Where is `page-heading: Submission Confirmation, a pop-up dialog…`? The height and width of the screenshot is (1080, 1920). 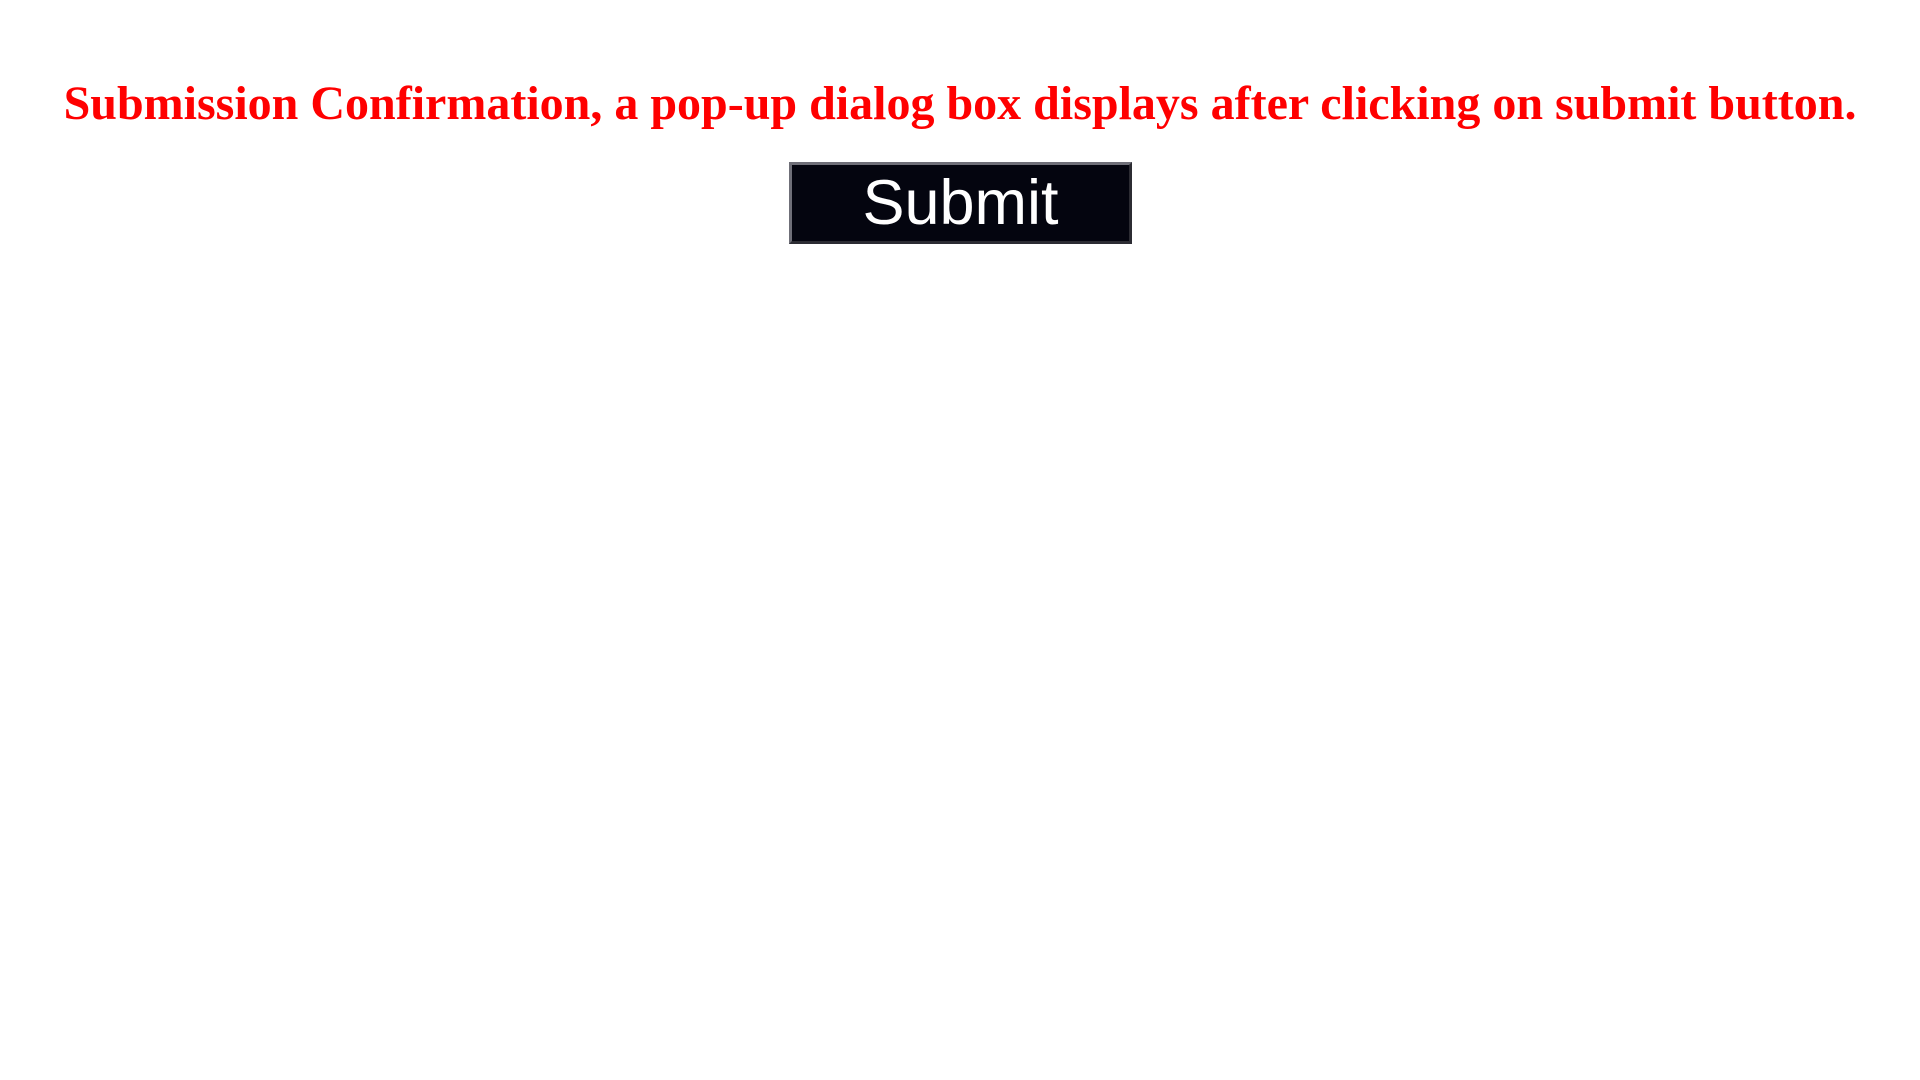
page-heading: Submission Confirmation, a pop-up dialog… is located at coordinates (960, 103).